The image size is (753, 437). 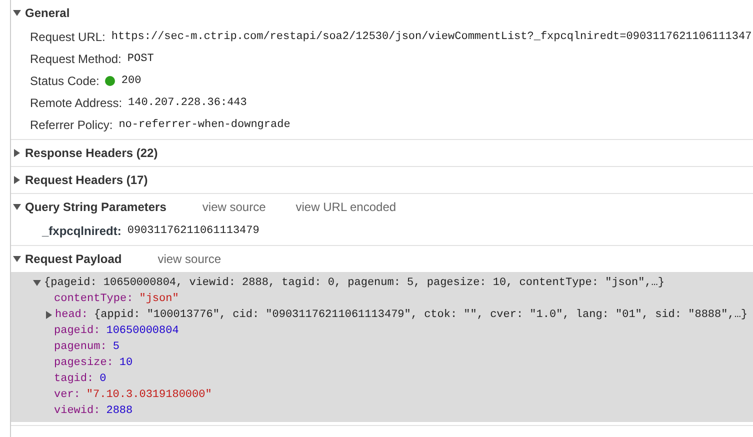 I want to click on property-value: {appid: "100013776", cid: "09031176211061113479", ctok: "", cver: "1.0", lang: "01", sid: "8888",…}, so click(x=421, y=315).